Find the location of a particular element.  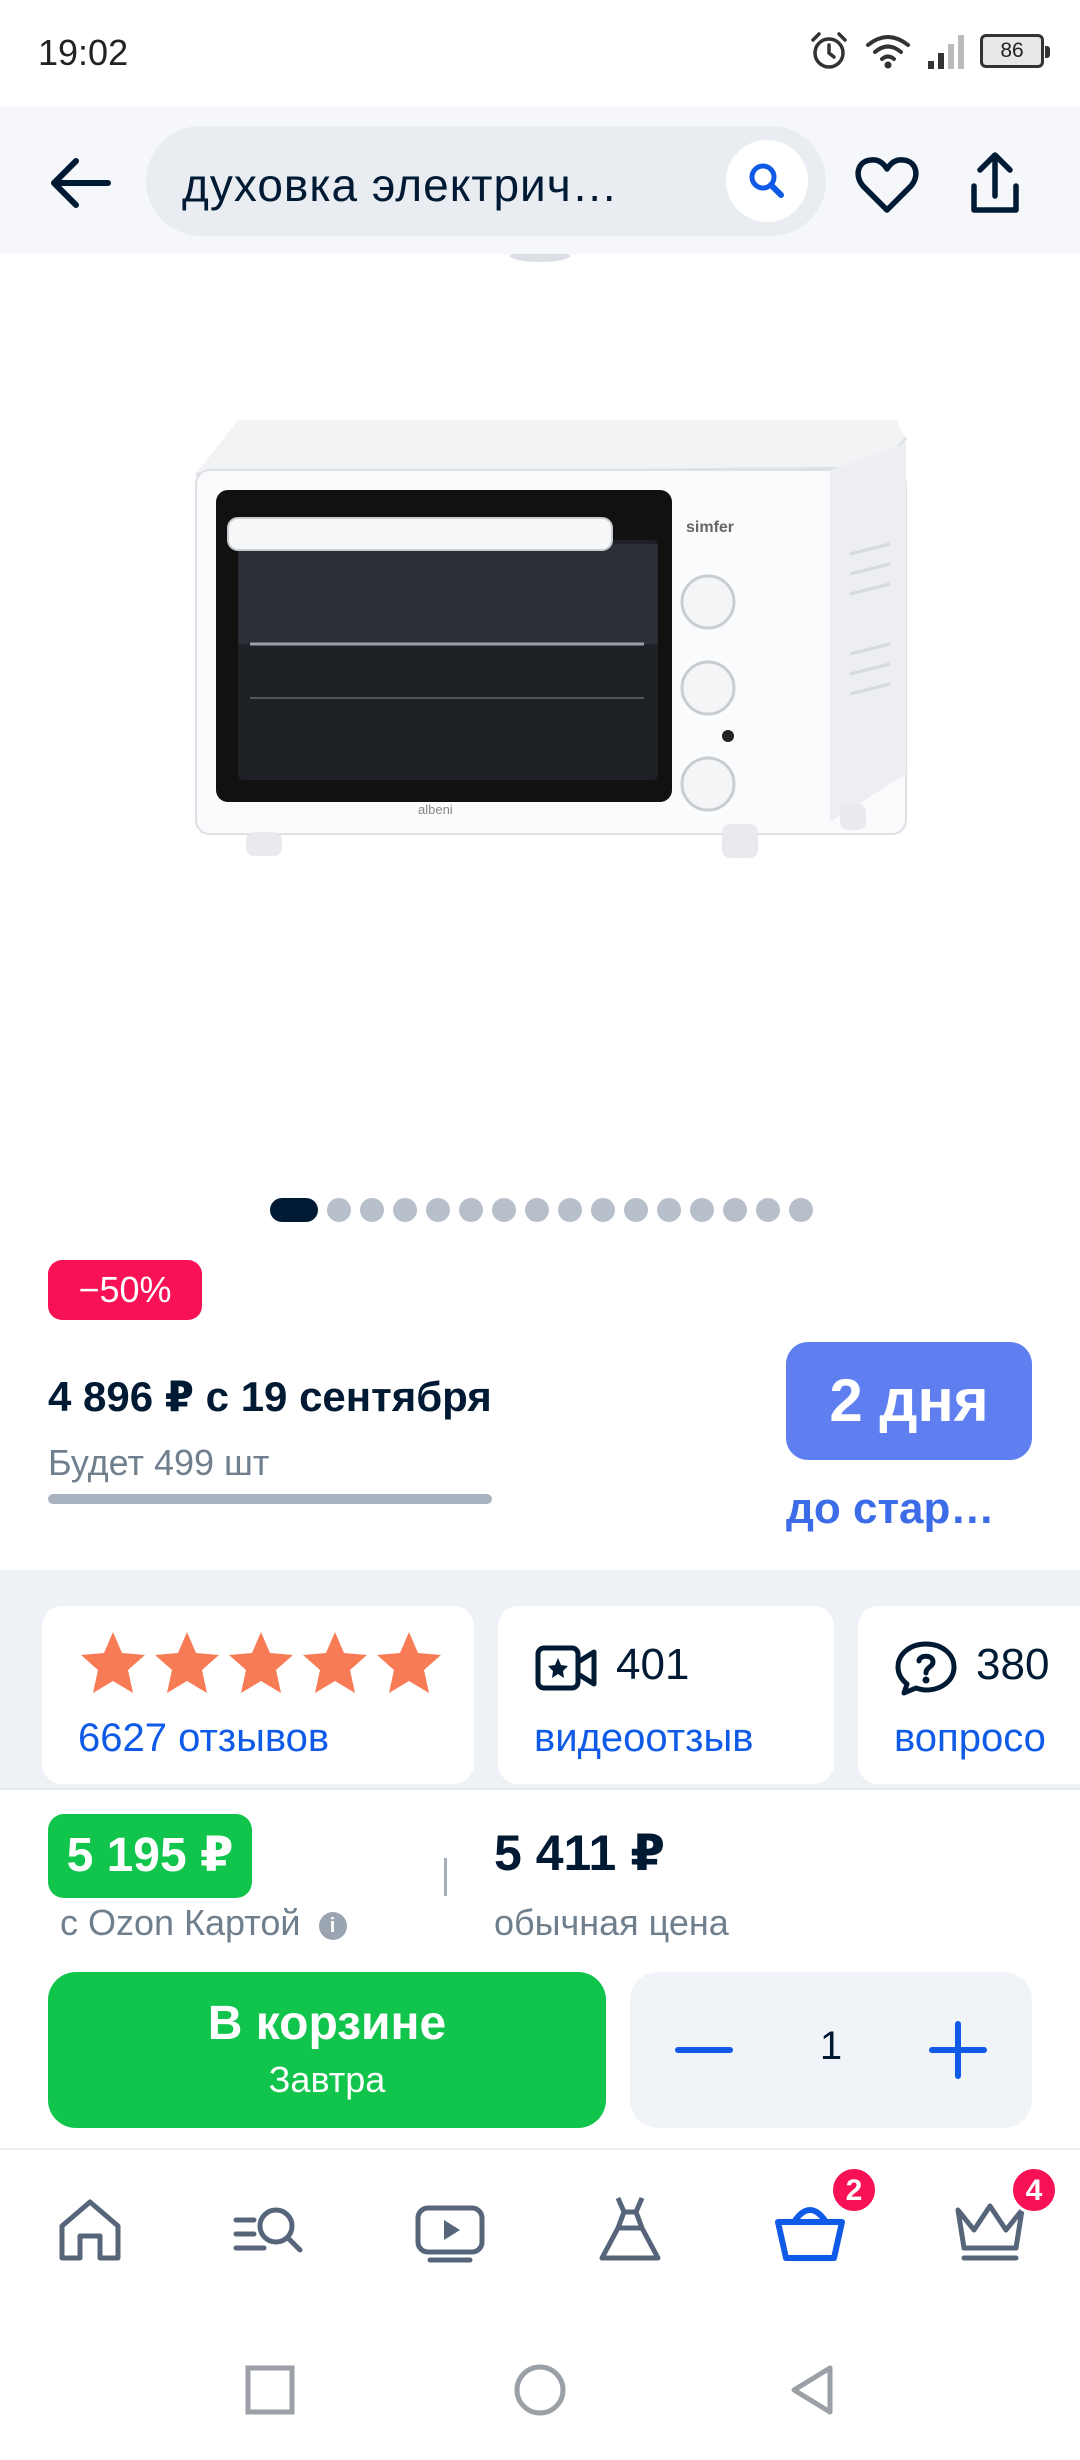

video-icon is located at coordinates (450, 2234).